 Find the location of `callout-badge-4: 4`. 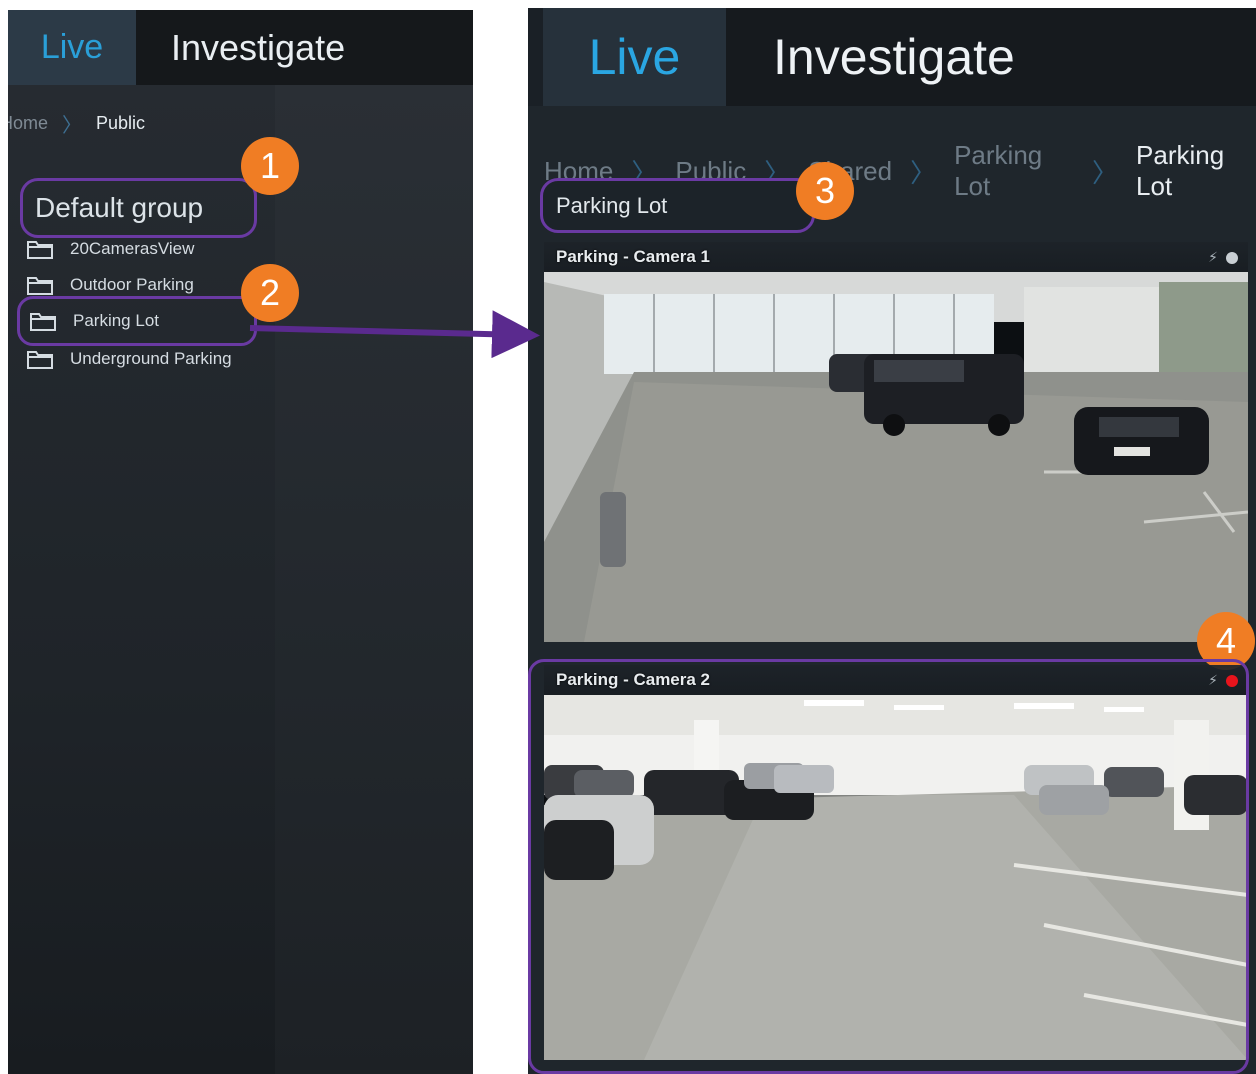

callout-badge-4: 4 is located at coordinates (1226, 641).